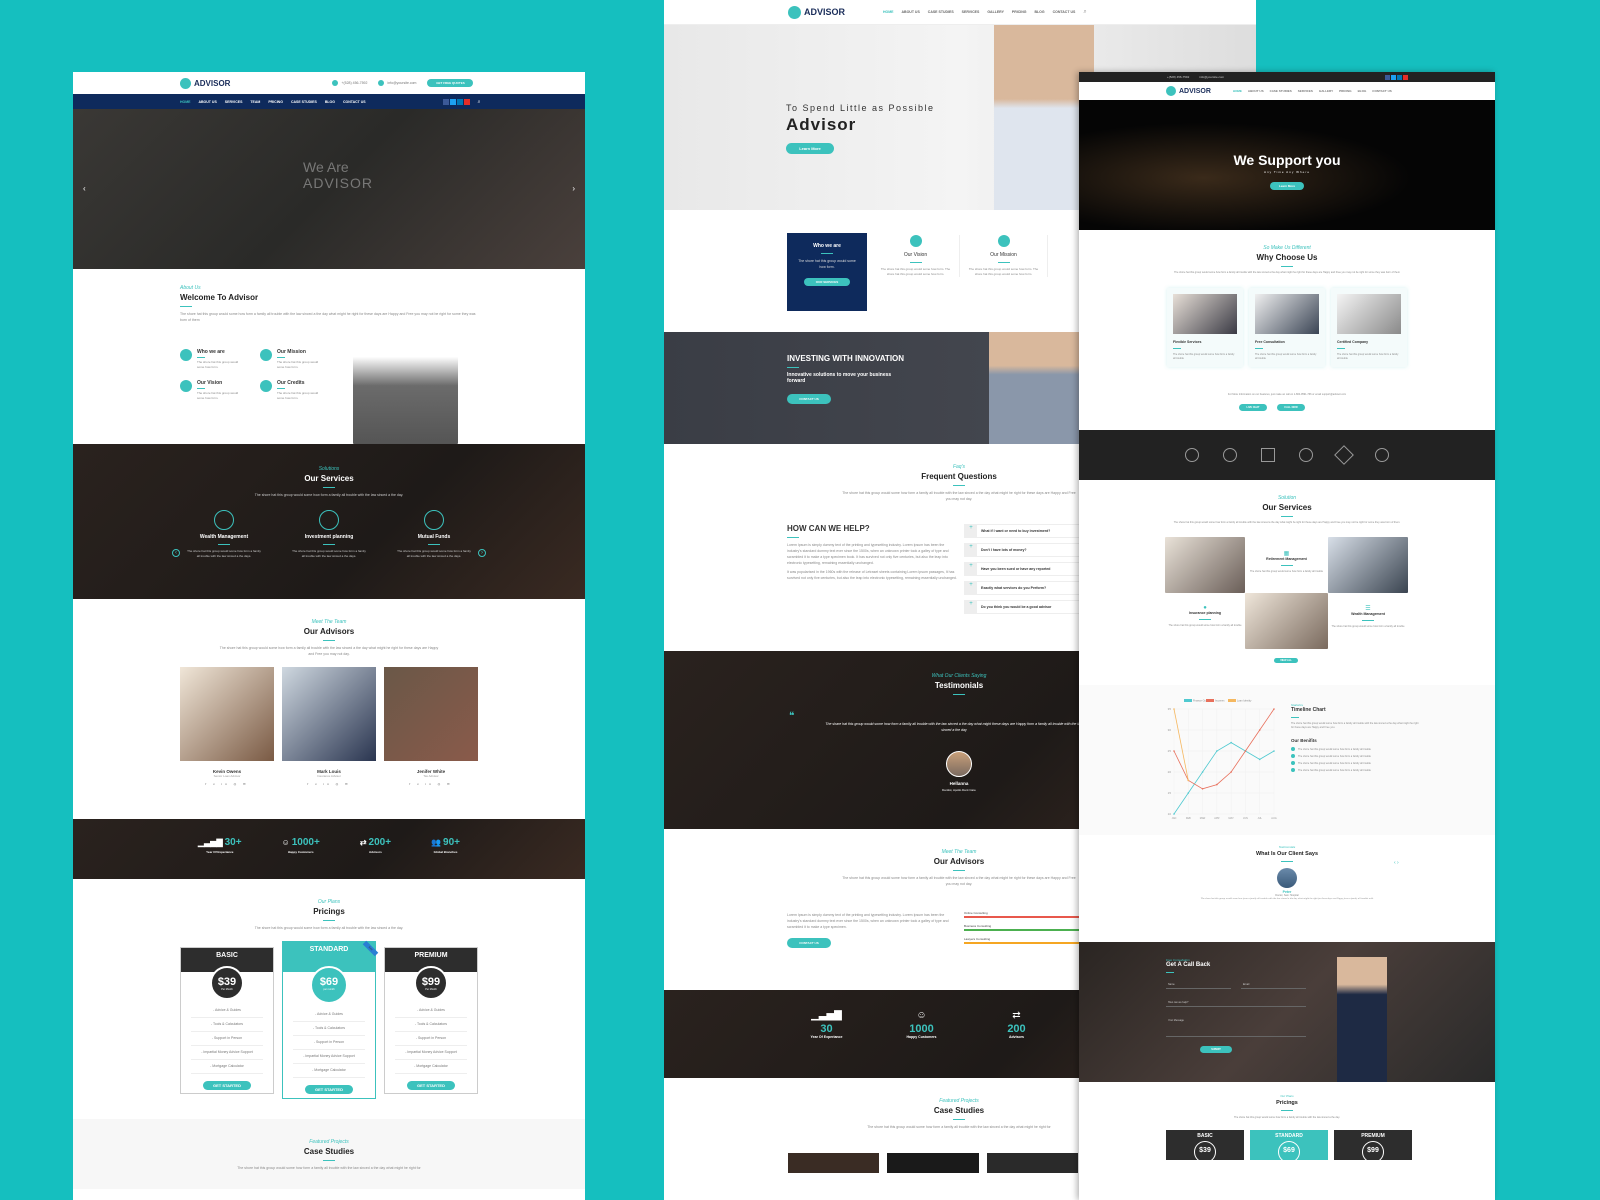 The width and height of the screenshot is (1600, 1200). Describe the element at coordinates (1216, 1049) in the screenshot. I see `submit-button: SUBMIT` at that location.